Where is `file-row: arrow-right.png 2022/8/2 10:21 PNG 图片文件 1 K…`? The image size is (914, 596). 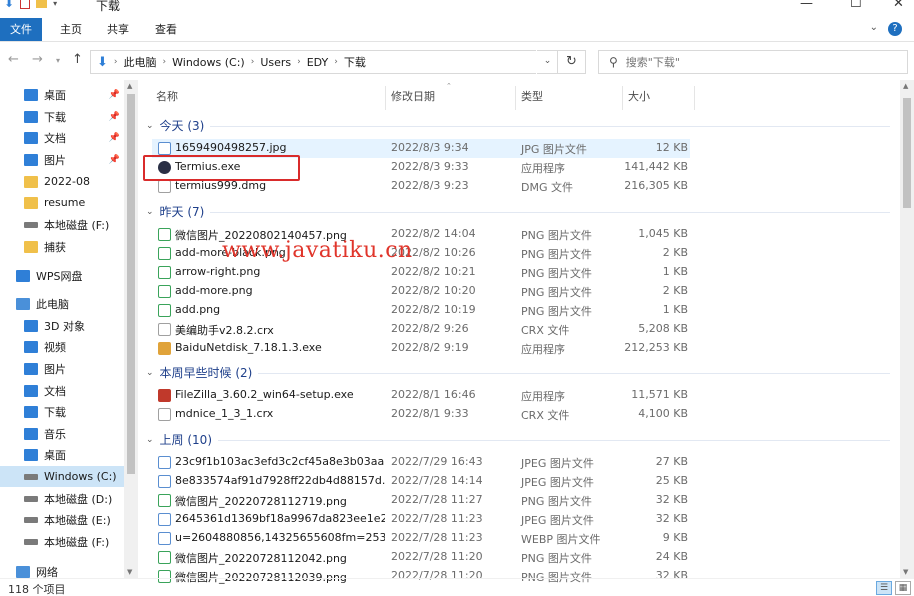
file-row: arrow-right.png 2022/8/2 10:21 PNG 图片文件 1 K… is located at coordinates (421, 272).